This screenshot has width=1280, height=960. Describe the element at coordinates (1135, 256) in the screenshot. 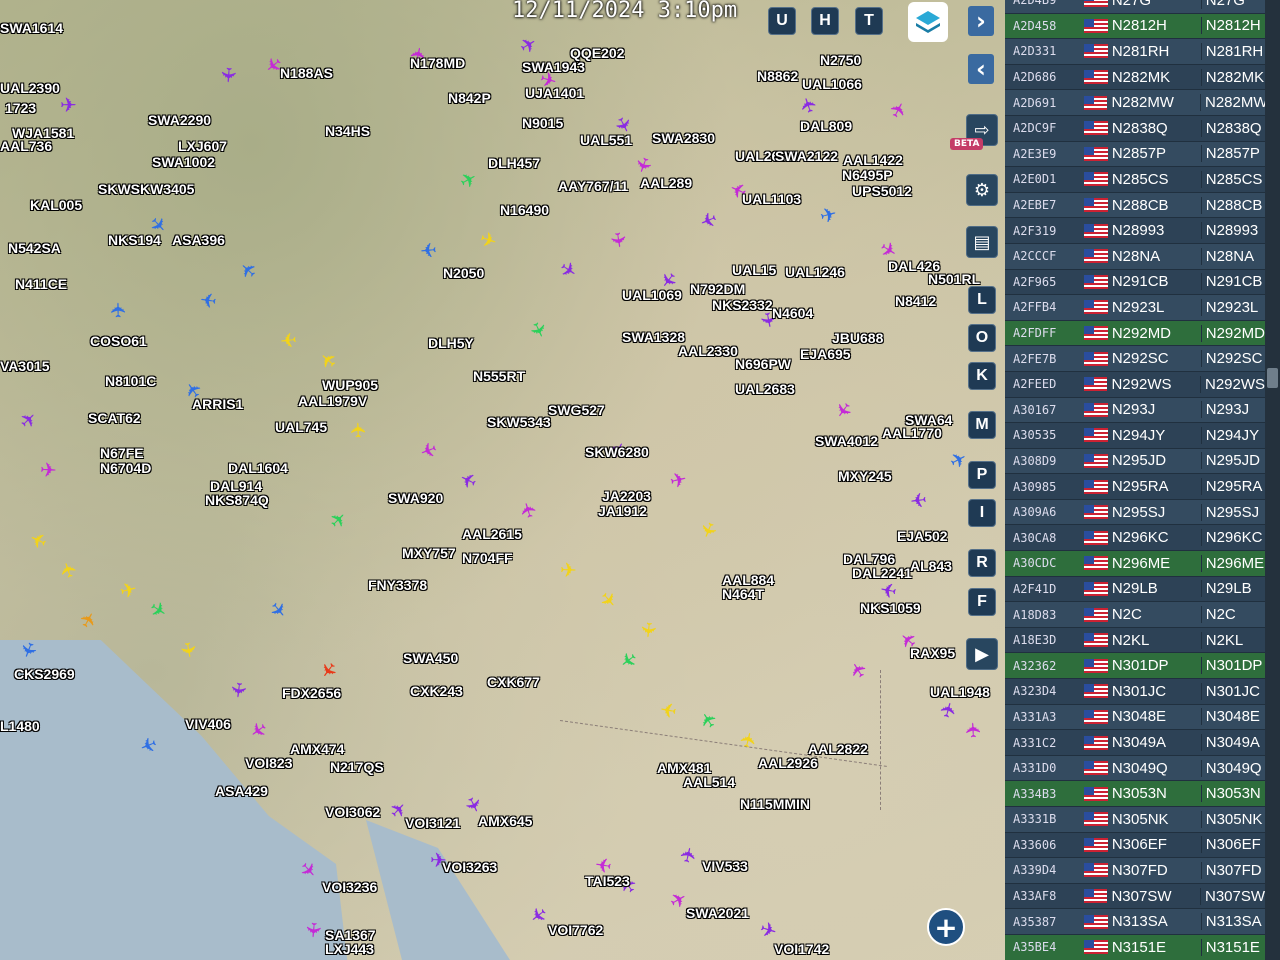

I see `aircraft-row: A2CCCF N28NA N28NA` at that location.